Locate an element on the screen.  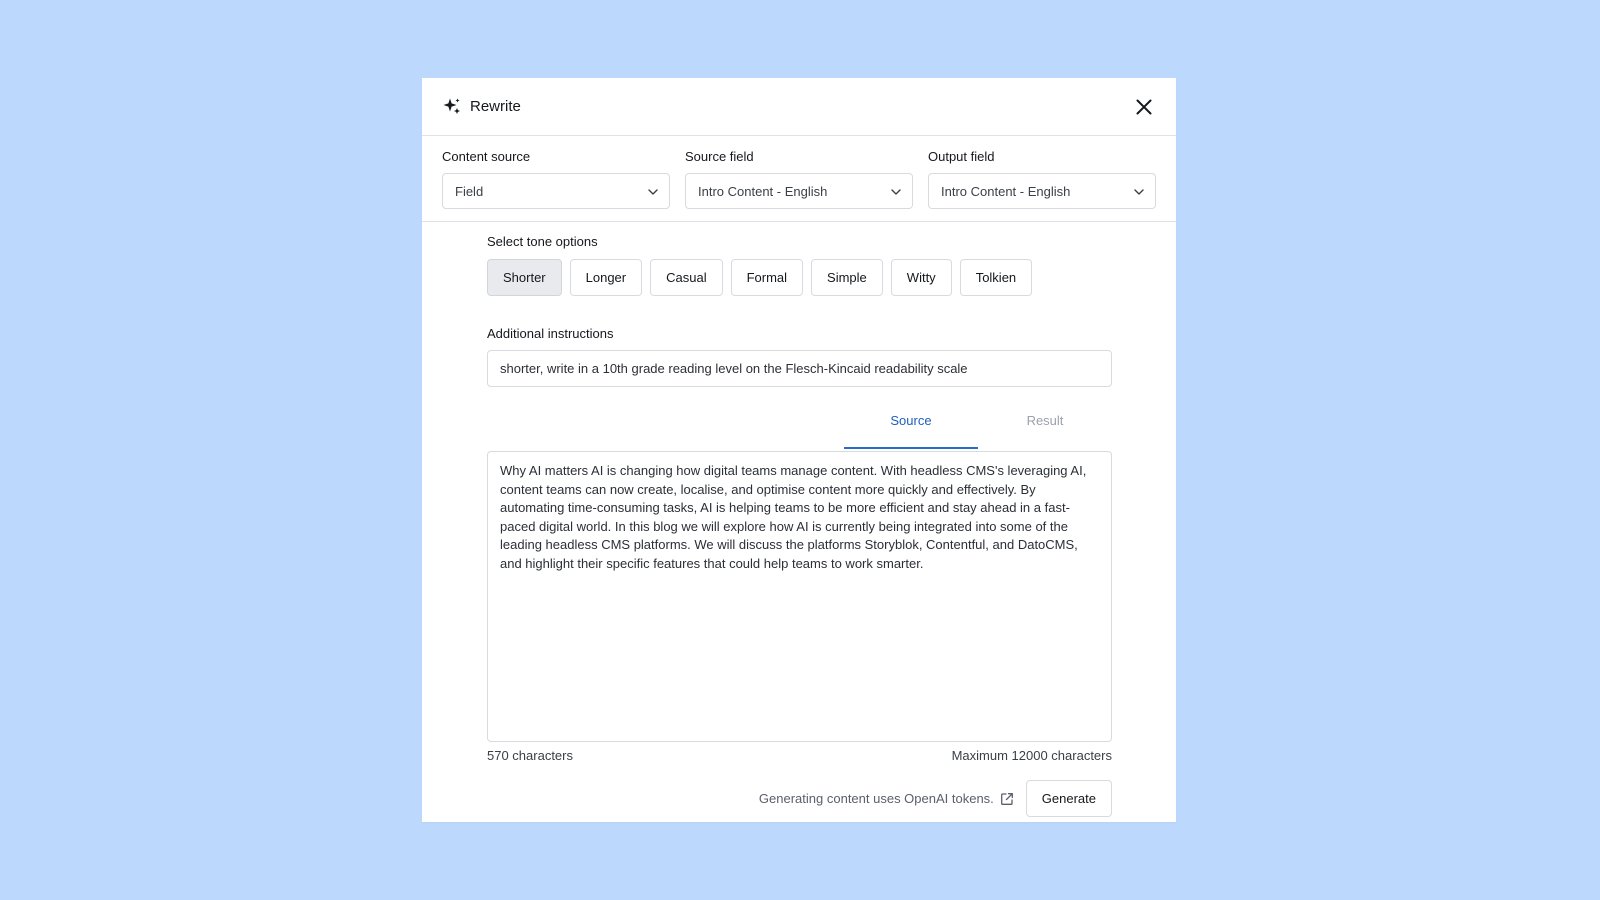
generate-button: Generate is located at coordinates (1068, 798).